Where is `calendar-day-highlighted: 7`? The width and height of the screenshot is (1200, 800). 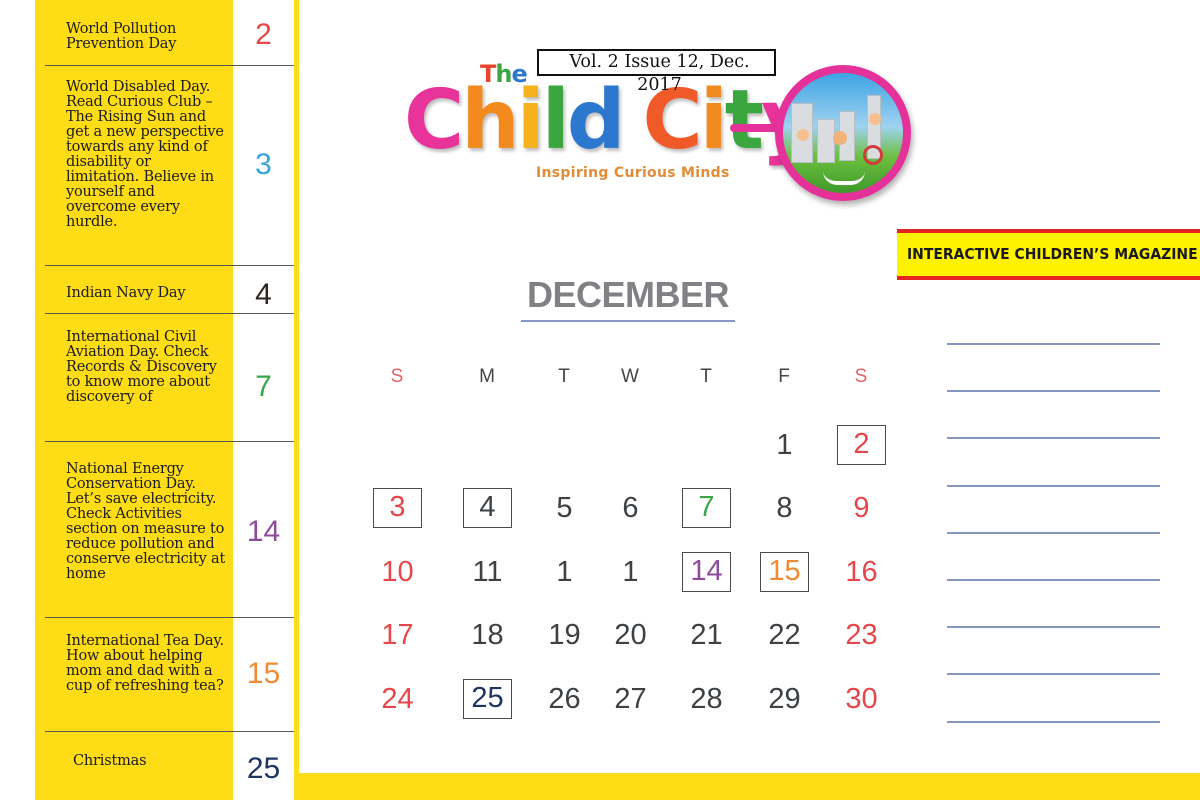 calendar-day-highlighted: 7 is located at coordinates (706, 508).